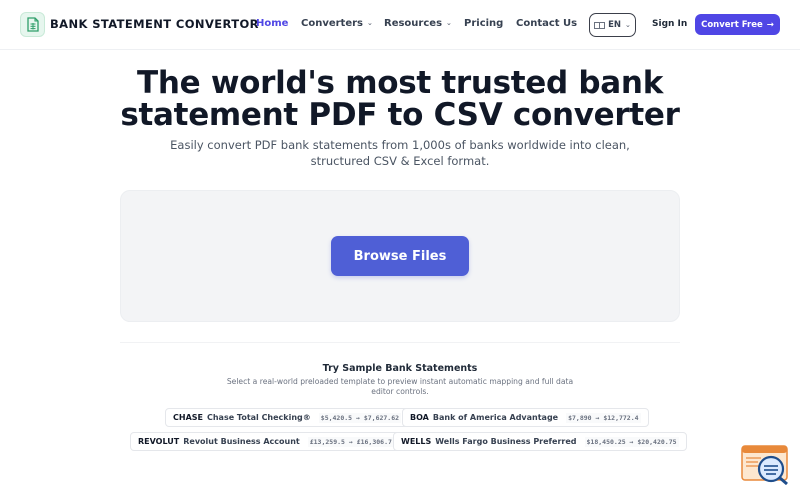  Describe the element at coordinates (603, 417) in the screenshot. I see `sample-range: $7,890 → $12,772.4` at that location.